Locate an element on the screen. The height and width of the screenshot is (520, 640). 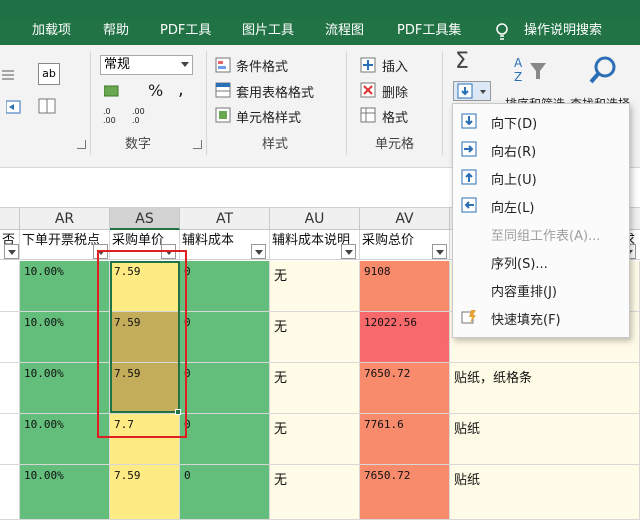
table-format-icon is located at coordinates (223, 90).